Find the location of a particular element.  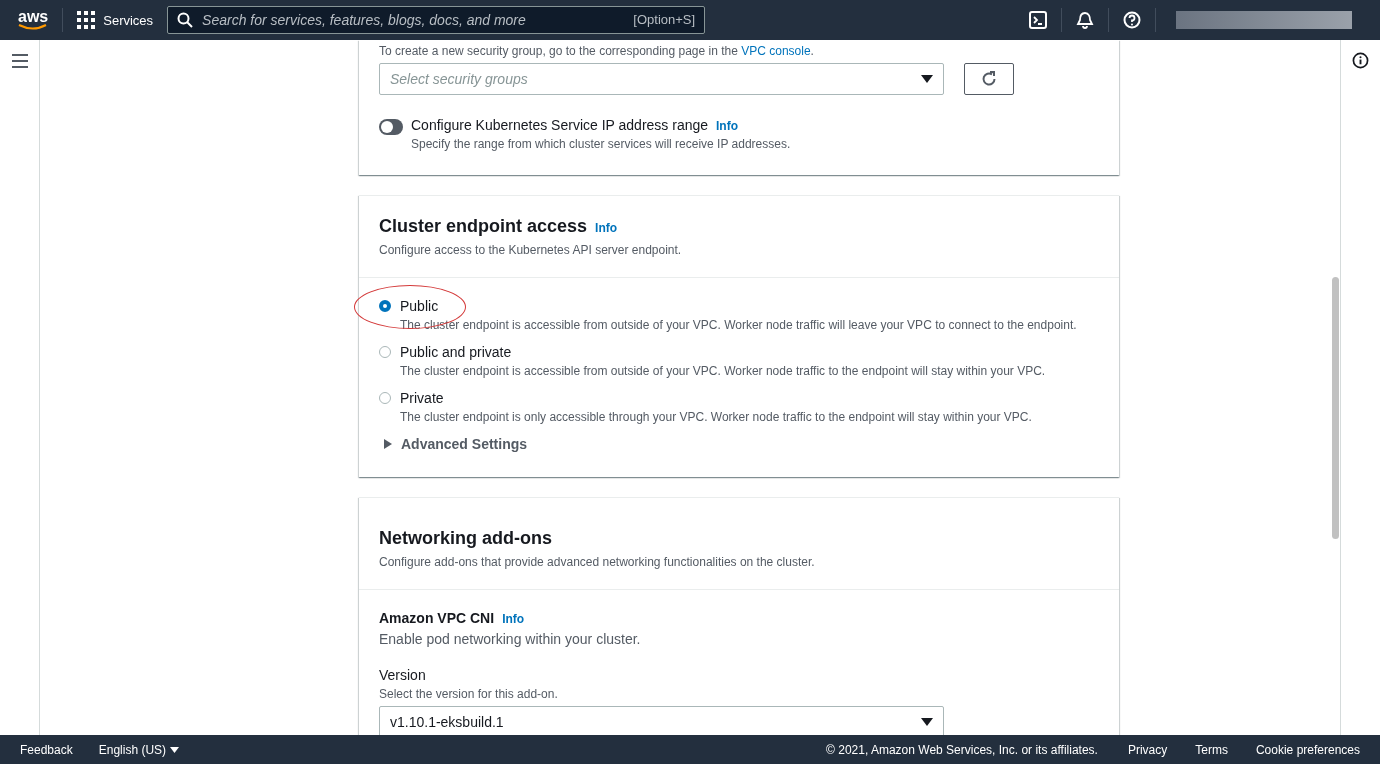

footer-link: Privacy is located at coordinates (1147, 749).